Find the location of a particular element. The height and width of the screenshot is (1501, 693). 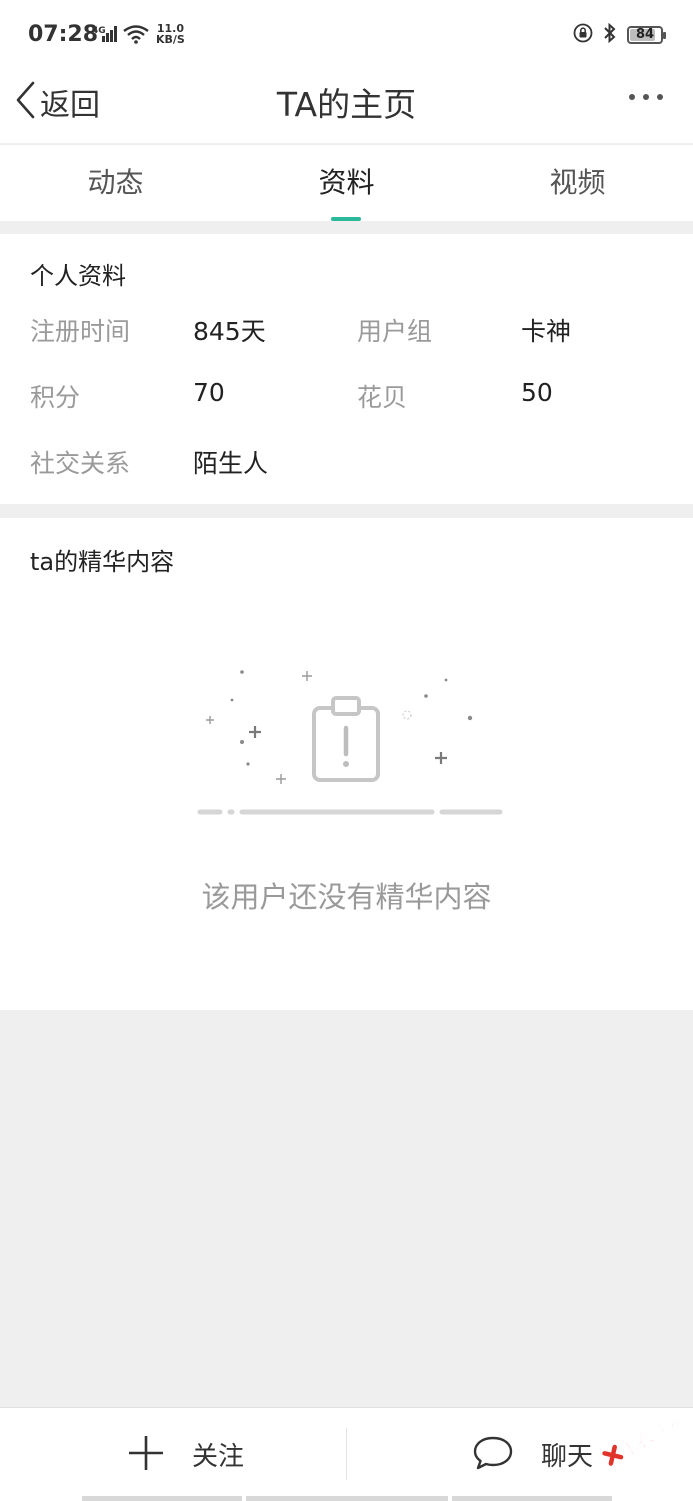

battery-level: 84 is located at coordinates (645, 34).